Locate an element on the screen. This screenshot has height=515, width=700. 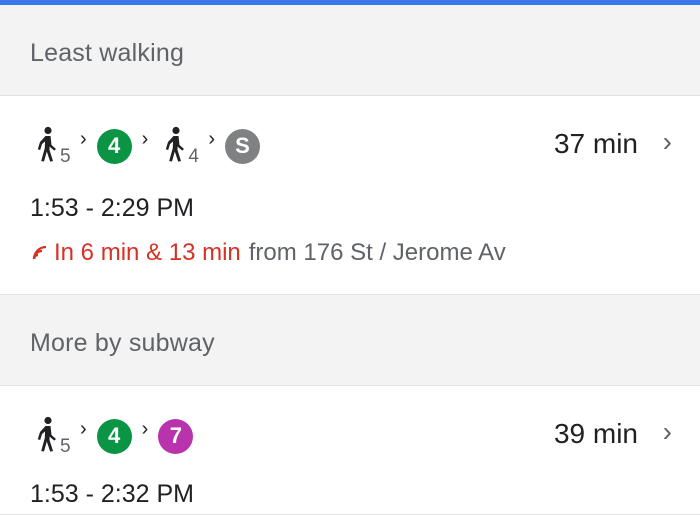
walk-minutes: 4 is located at coordinates (193, 156).